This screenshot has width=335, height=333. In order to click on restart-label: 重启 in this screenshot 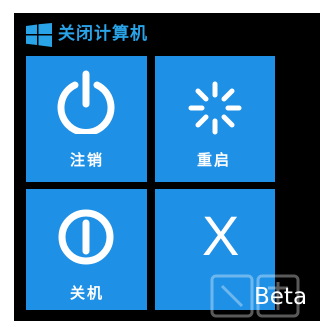, I will do `click(214, 160)`.